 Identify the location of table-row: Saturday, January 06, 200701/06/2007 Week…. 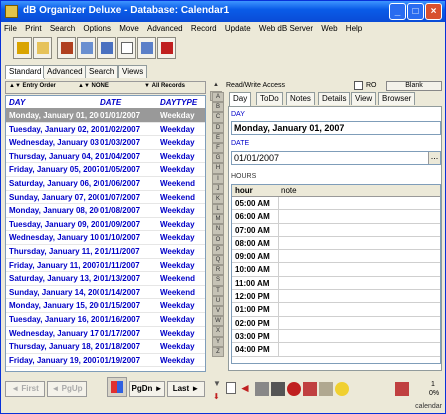
(105, 184).